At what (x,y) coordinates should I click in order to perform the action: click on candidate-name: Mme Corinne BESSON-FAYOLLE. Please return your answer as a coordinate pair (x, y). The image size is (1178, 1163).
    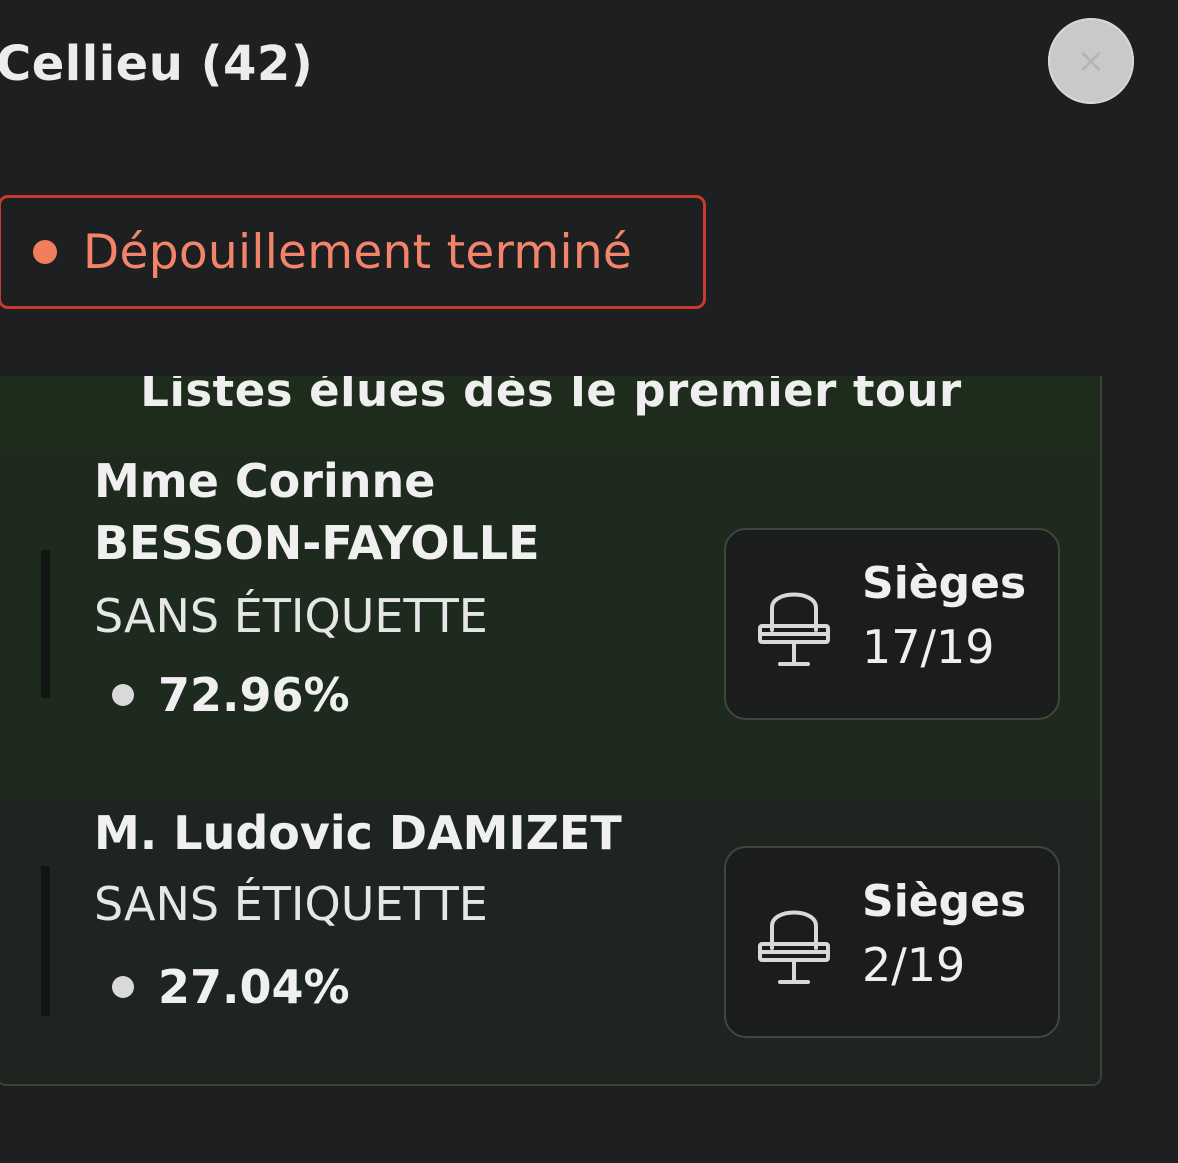
    Looking at the image, I should click on (317, 512).